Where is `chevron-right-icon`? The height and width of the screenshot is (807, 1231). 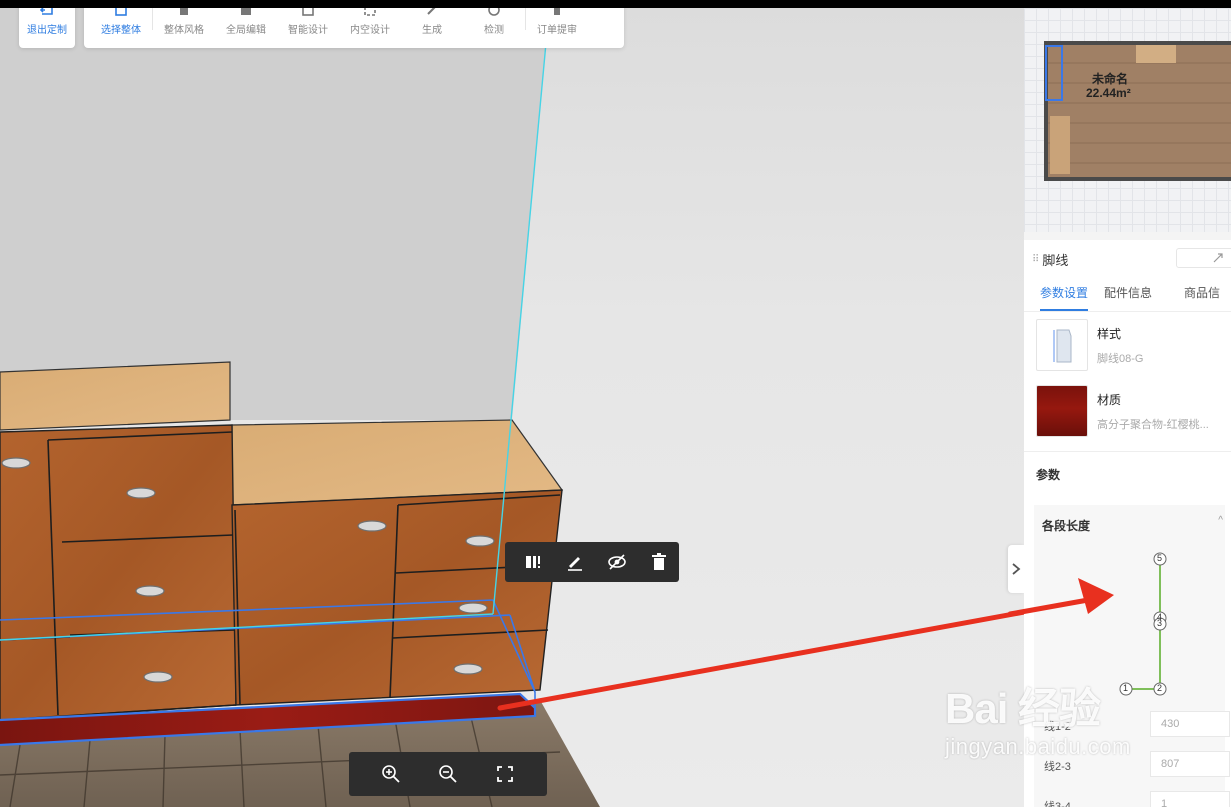
chevron-right-icon is located at coordinates (1016, 569).